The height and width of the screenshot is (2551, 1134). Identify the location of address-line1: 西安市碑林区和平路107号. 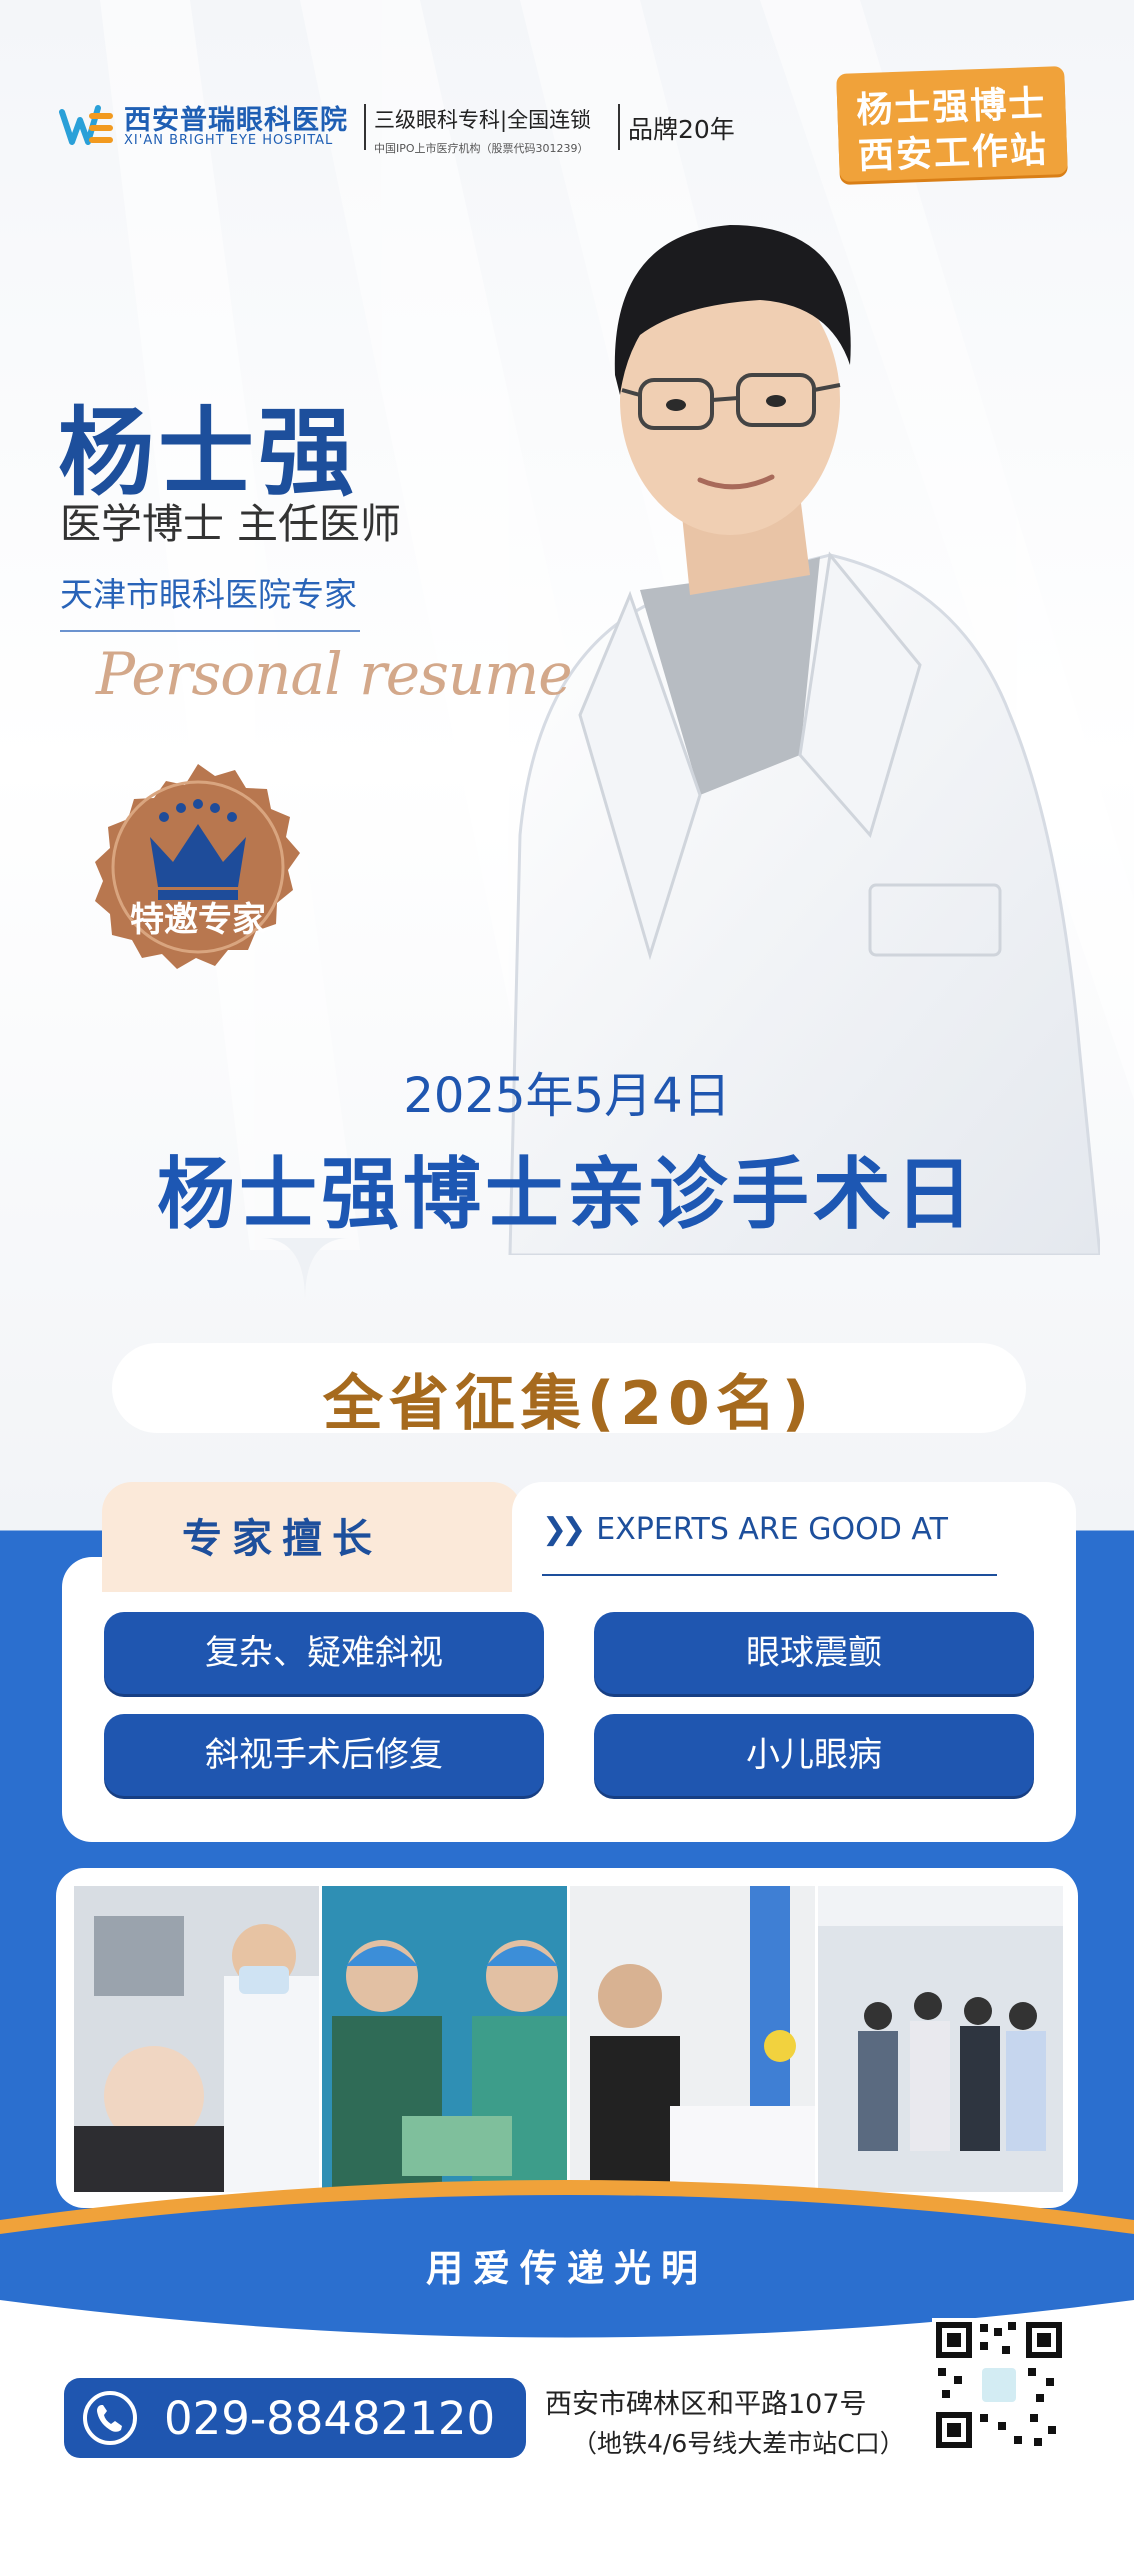
(706, 2404).